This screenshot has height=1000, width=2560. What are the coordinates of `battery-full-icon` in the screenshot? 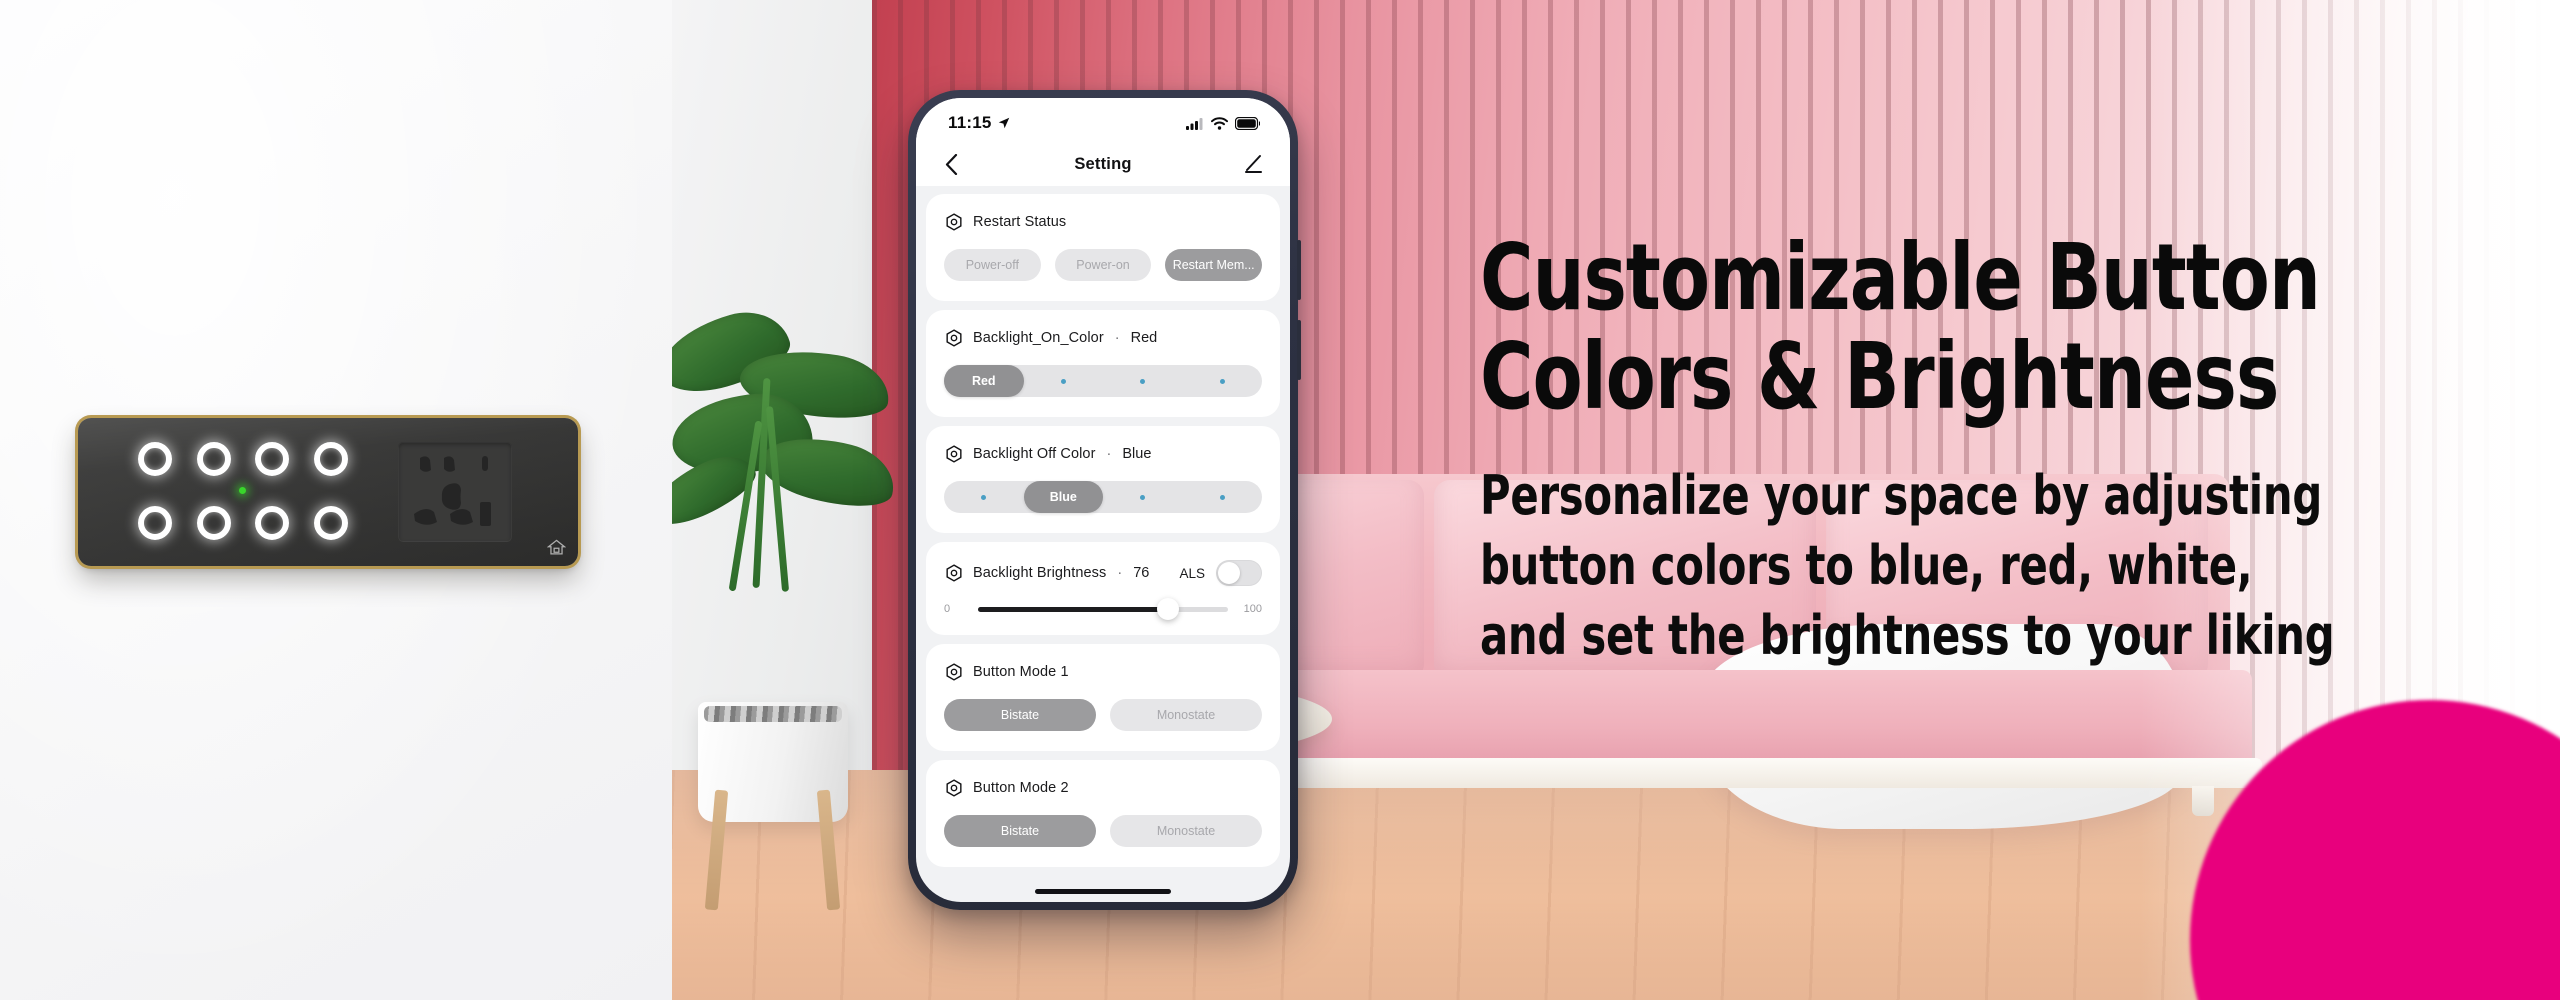 It's located at (1247, 123).